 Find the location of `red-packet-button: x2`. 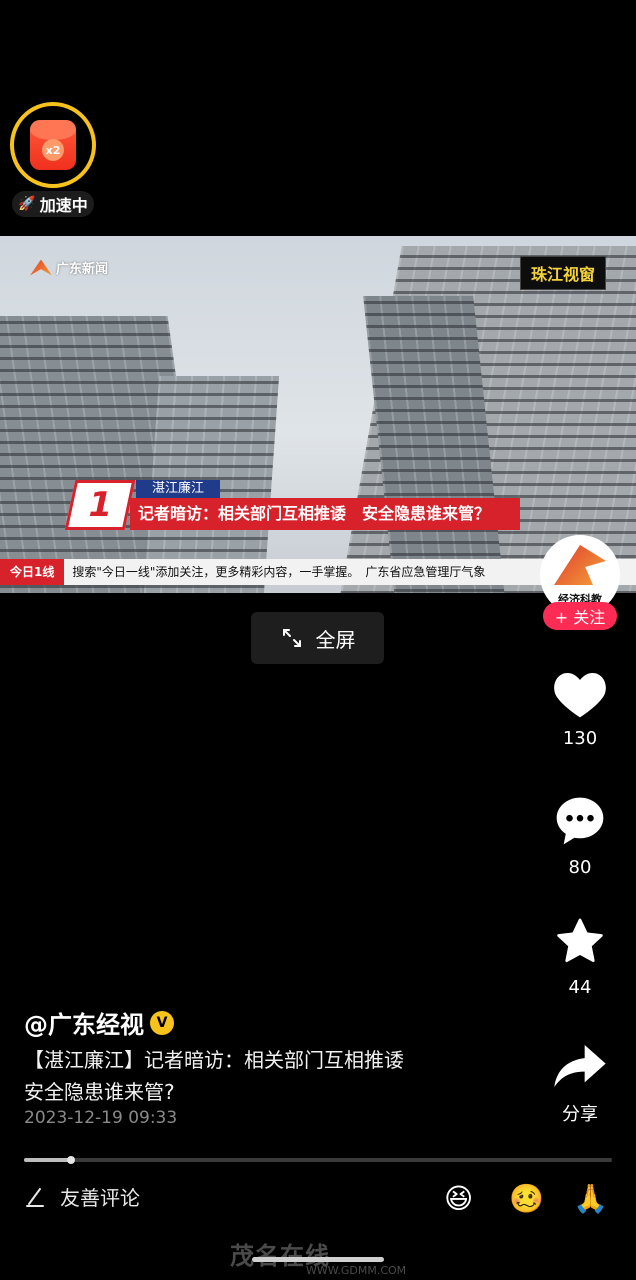

red-packet-button: x2 is located at coordinates (53, 145).